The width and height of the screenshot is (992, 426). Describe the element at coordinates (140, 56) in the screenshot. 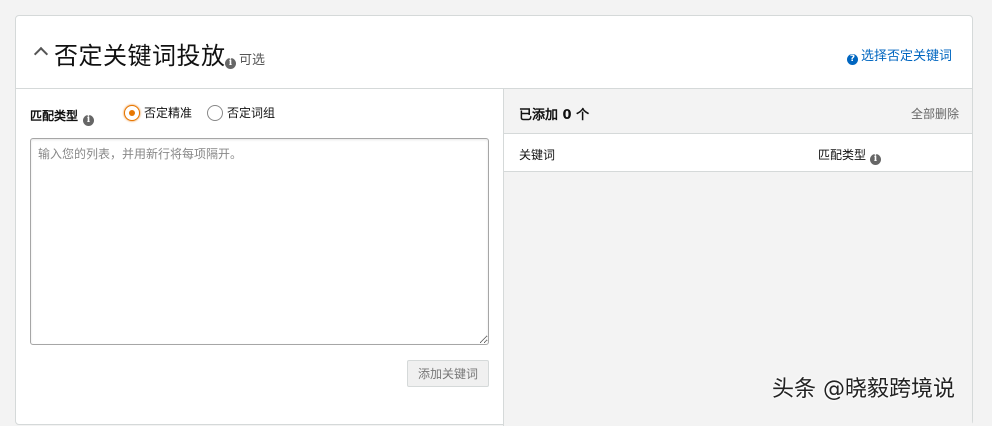

I see `page-title: 否定关键词投放` at that location.